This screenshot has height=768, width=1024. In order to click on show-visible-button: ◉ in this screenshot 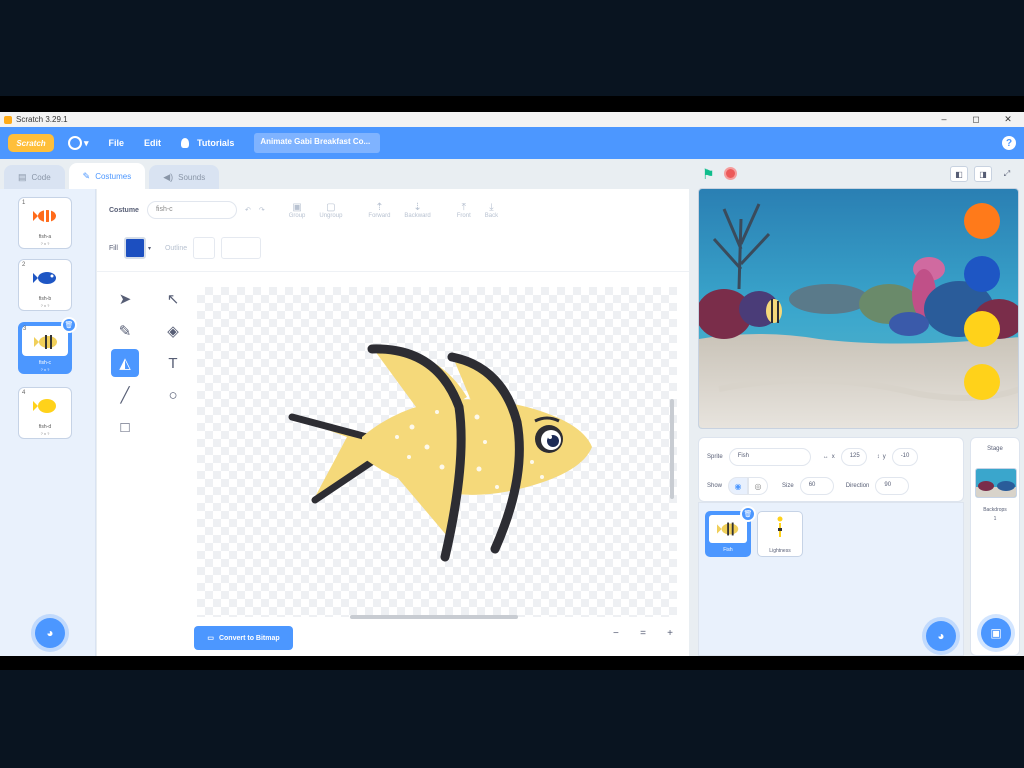, I will do `click(738, 486)`.